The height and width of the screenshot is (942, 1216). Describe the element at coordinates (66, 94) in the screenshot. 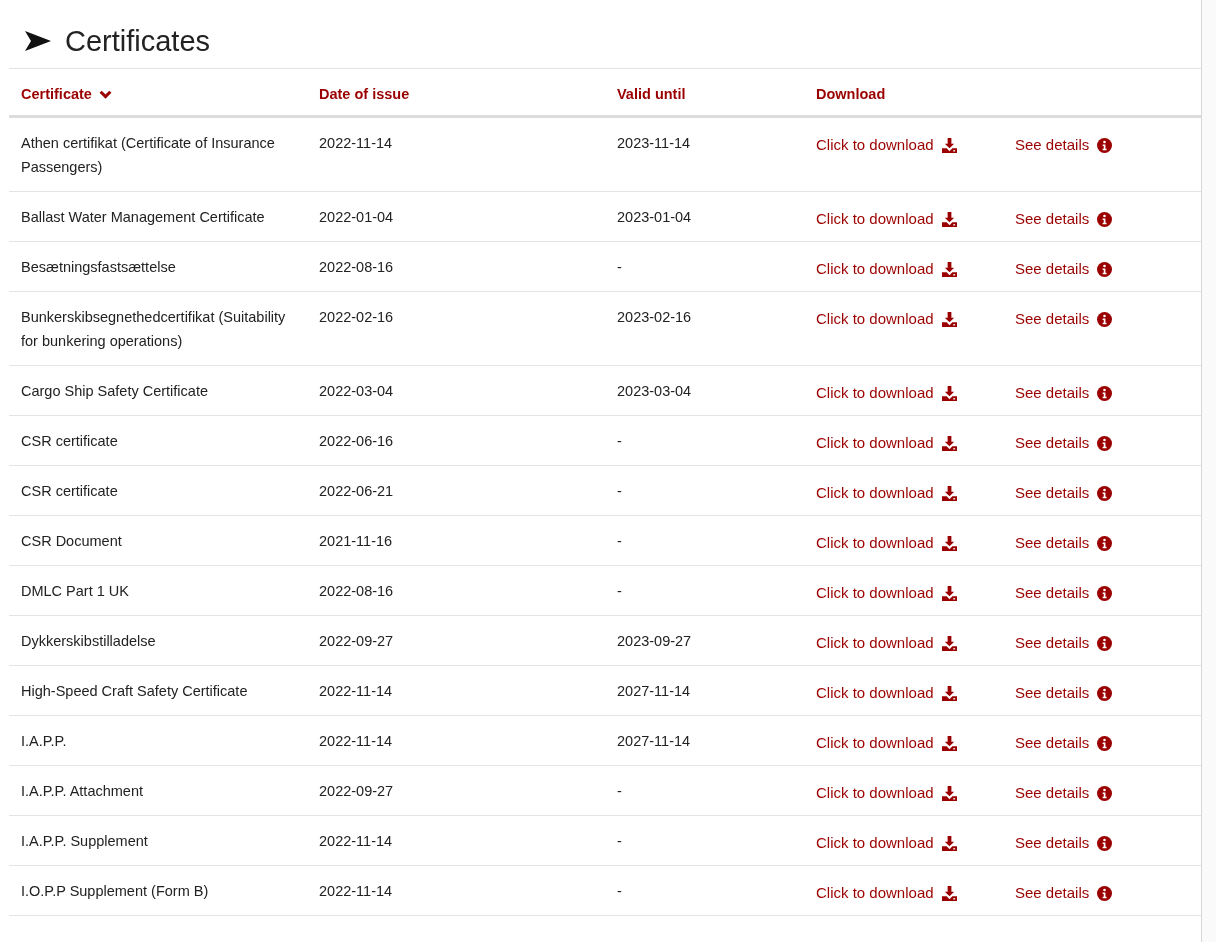

I see `column-header: Certificate` at that location.